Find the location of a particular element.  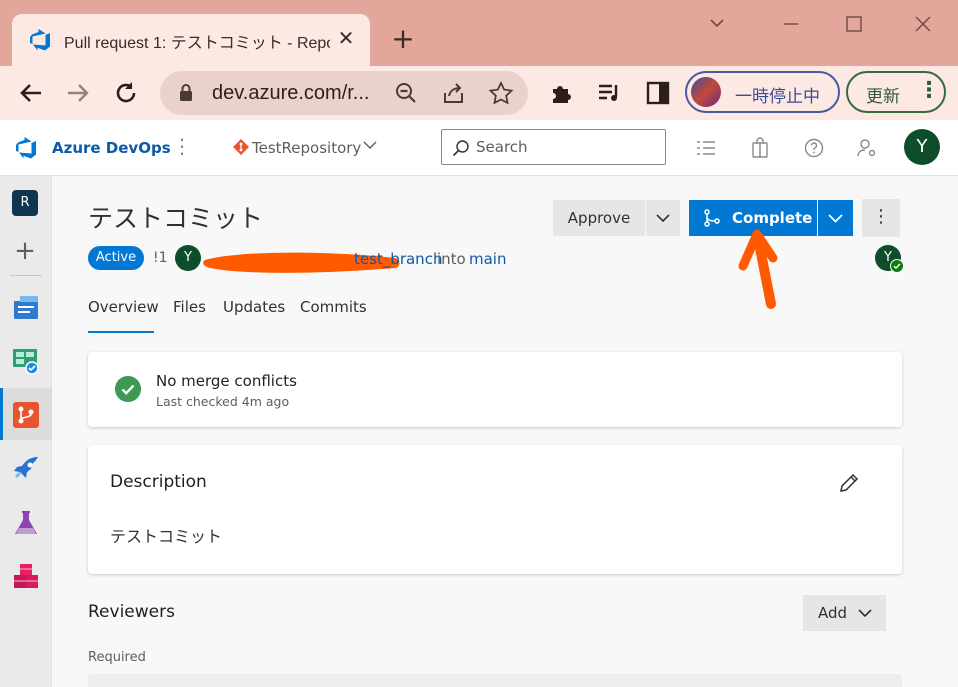

tab-overview: Overview is located at coordinates (123, 307).